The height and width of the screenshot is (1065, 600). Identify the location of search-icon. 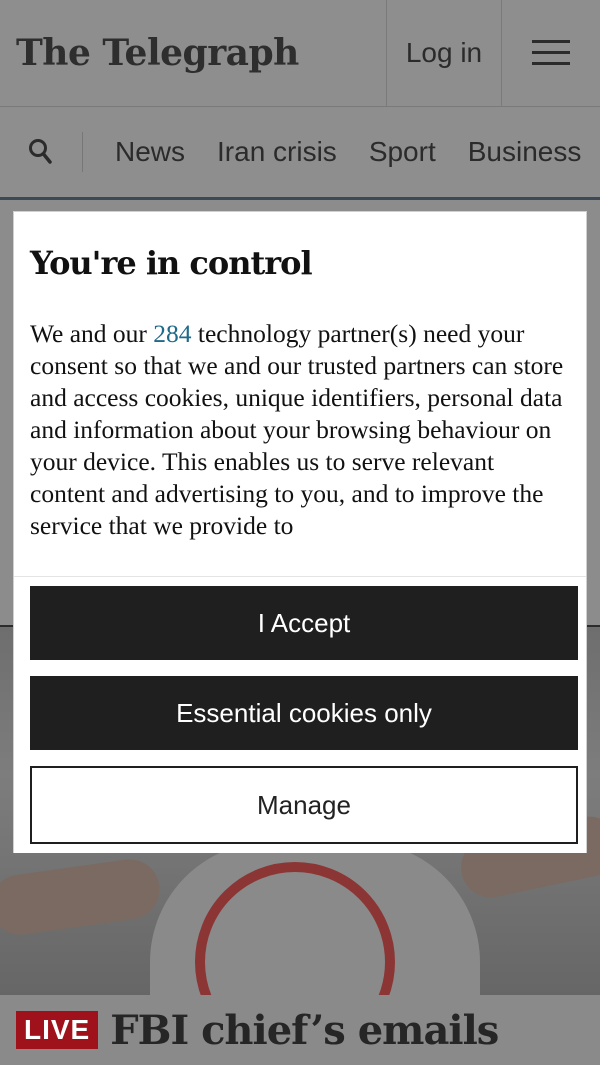
(40, 151).